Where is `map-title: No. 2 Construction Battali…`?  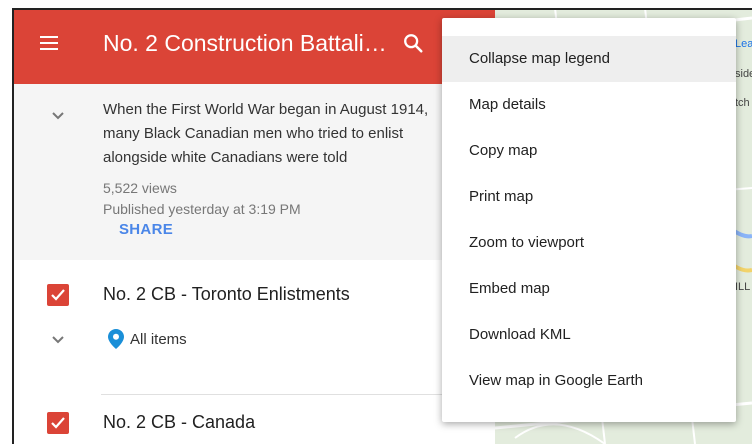
map-title: No. 2 Construction Battali… is located at coordinates (245, 43).